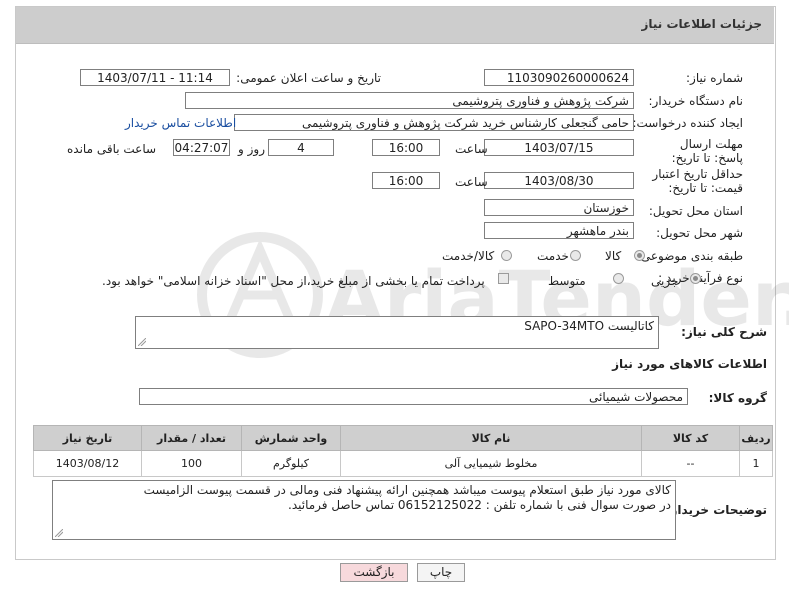 This screenshot has width=789, height=598. I want to click on remaining-label: ساعت باقی مانده, so click(112, 149).